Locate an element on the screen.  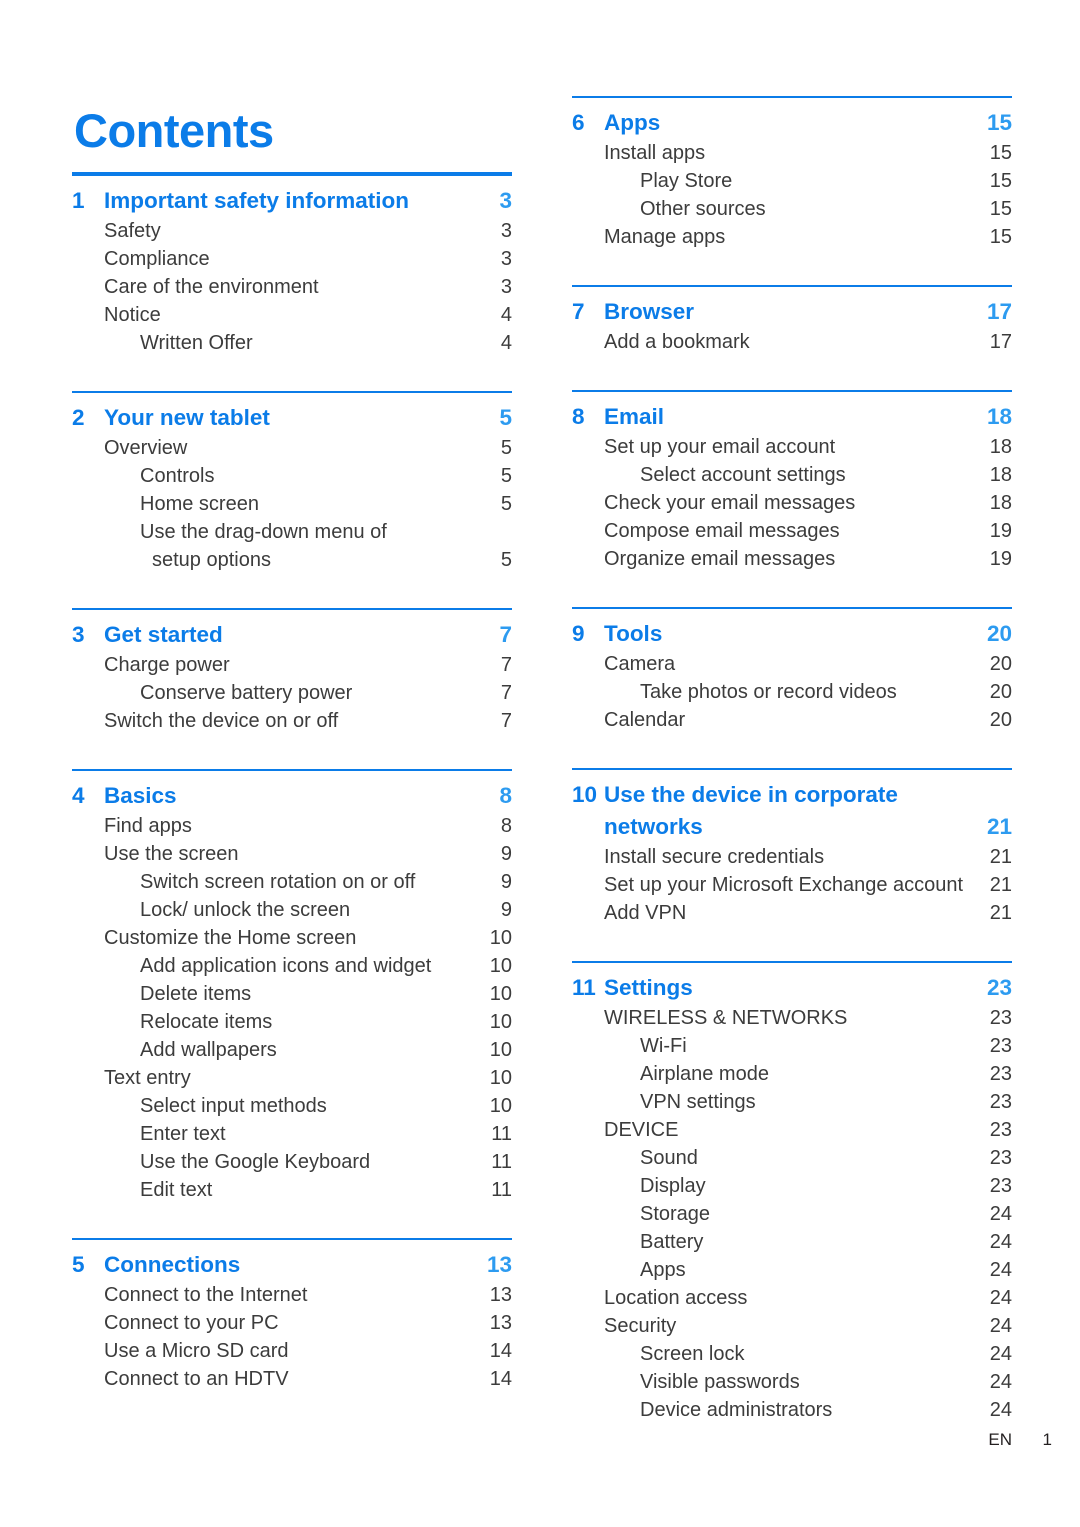
entry-label: Other sources is located at coordinates (703, 209).